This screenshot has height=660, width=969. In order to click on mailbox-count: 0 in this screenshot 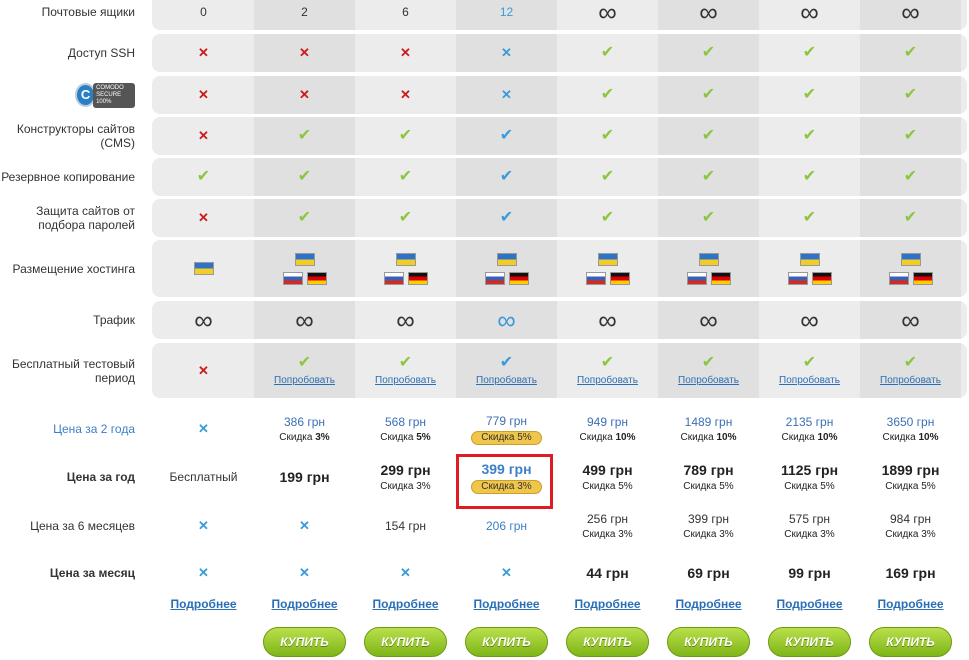, I will do `click(203, 12)`.